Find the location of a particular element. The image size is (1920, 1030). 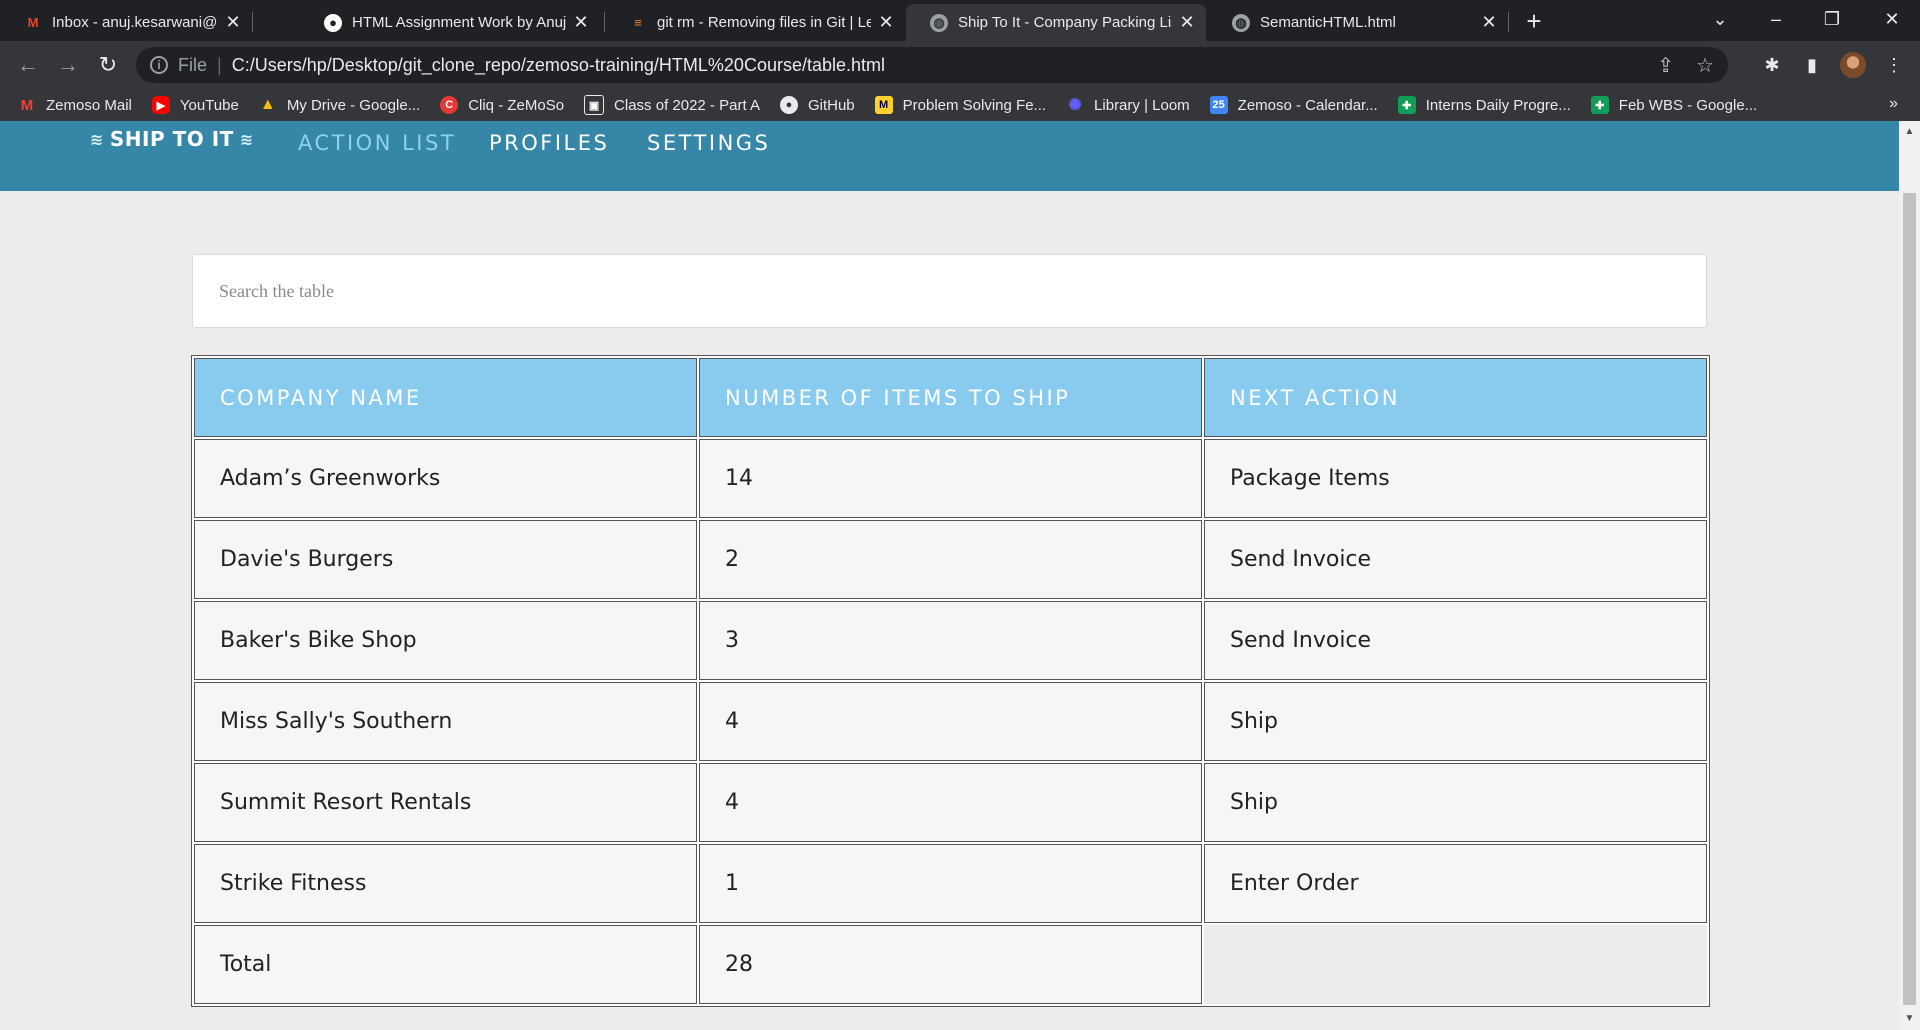

items-cell: 14 is located at coordinates (950, 478).